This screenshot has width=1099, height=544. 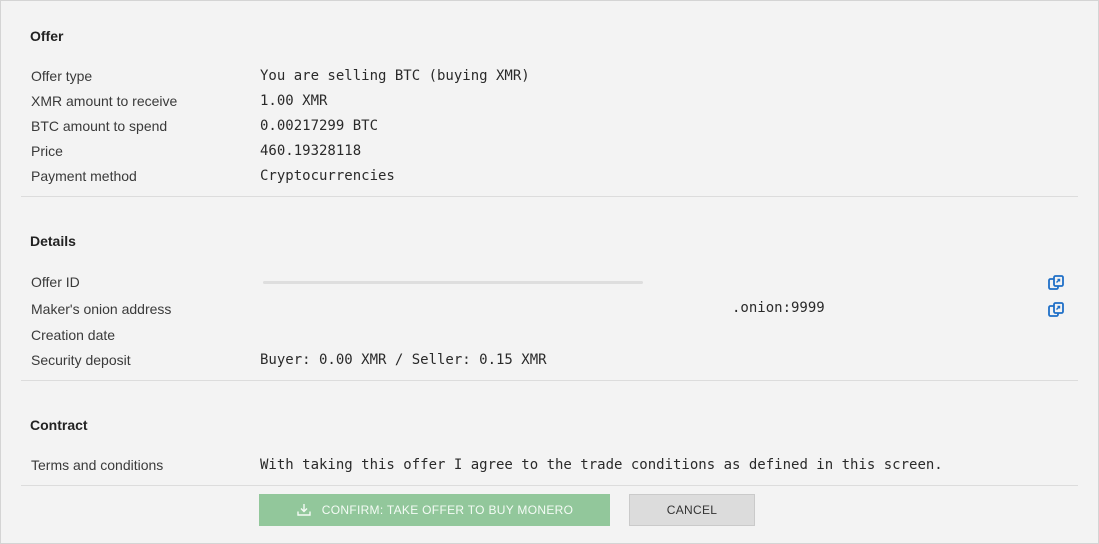 I want to click on offer-section-title: Offer, so click(x=47, y=36).